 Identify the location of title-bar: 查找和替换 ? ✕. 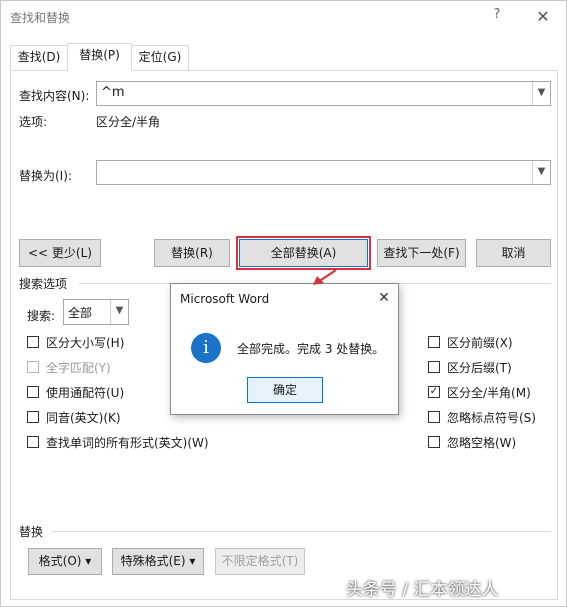
(283, 17).